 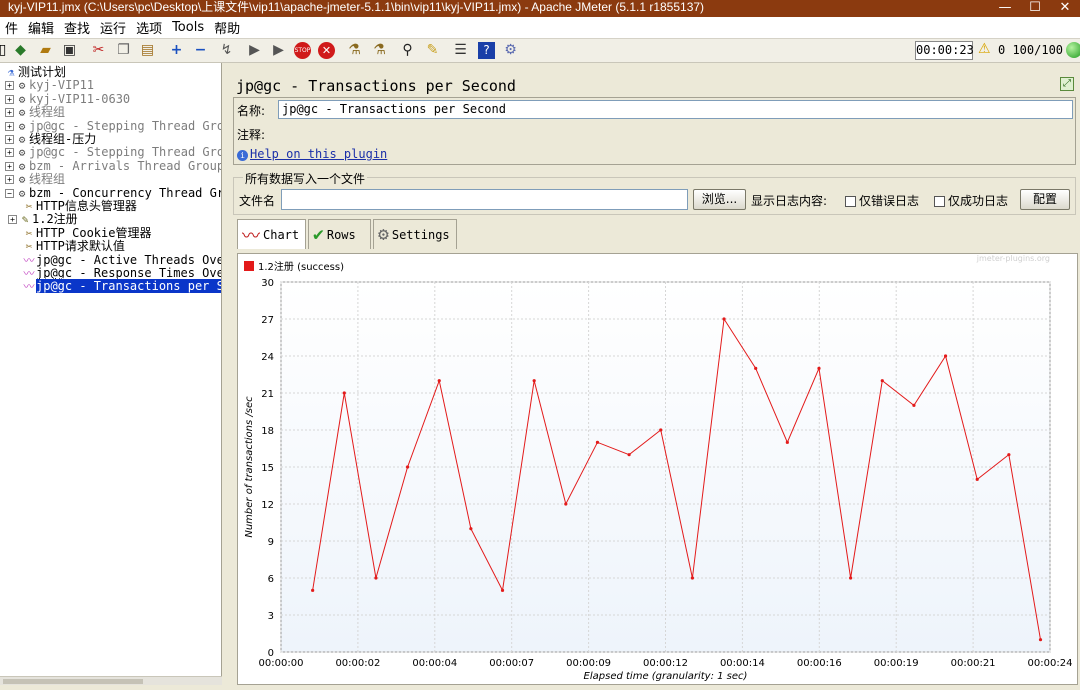 I want to click on tab-chart: 〰 Chart, so click(x=271, y=234).